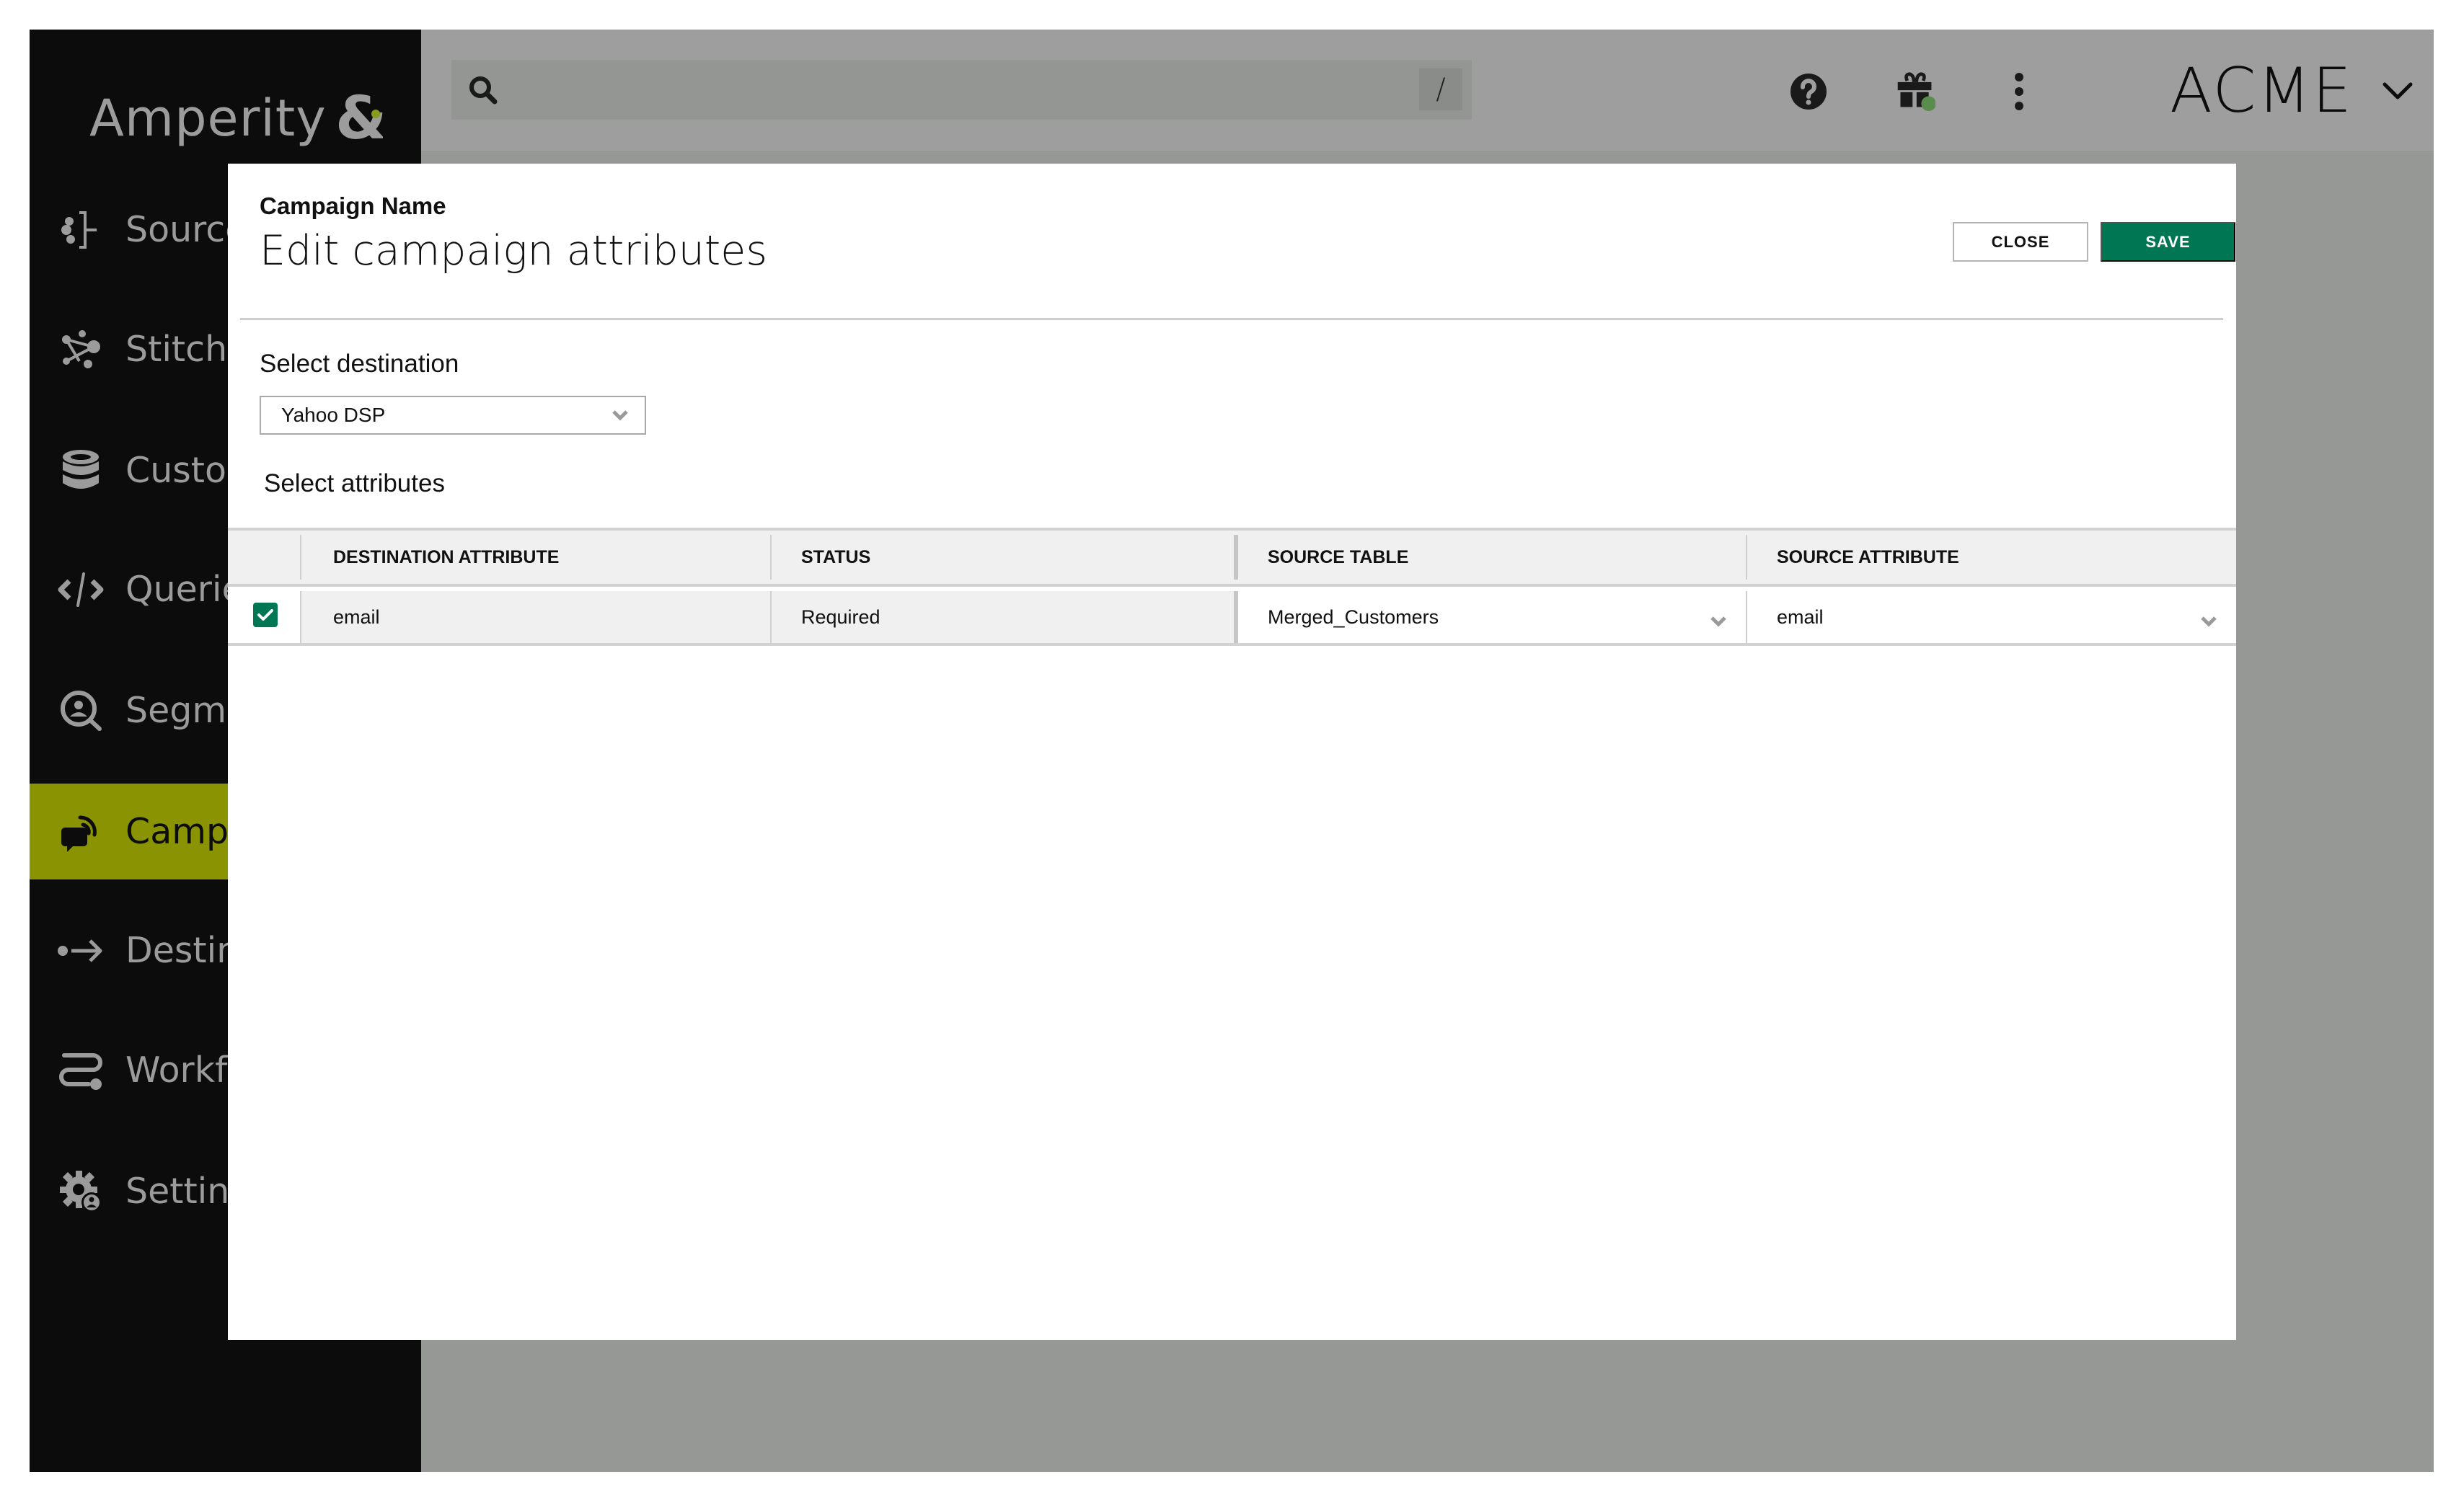 This screenshot has height=1503, width=2464. What do you see at coordinates (961, 90) in the screenshot?
I see `search-input: /` at bounding box center [961, 90].